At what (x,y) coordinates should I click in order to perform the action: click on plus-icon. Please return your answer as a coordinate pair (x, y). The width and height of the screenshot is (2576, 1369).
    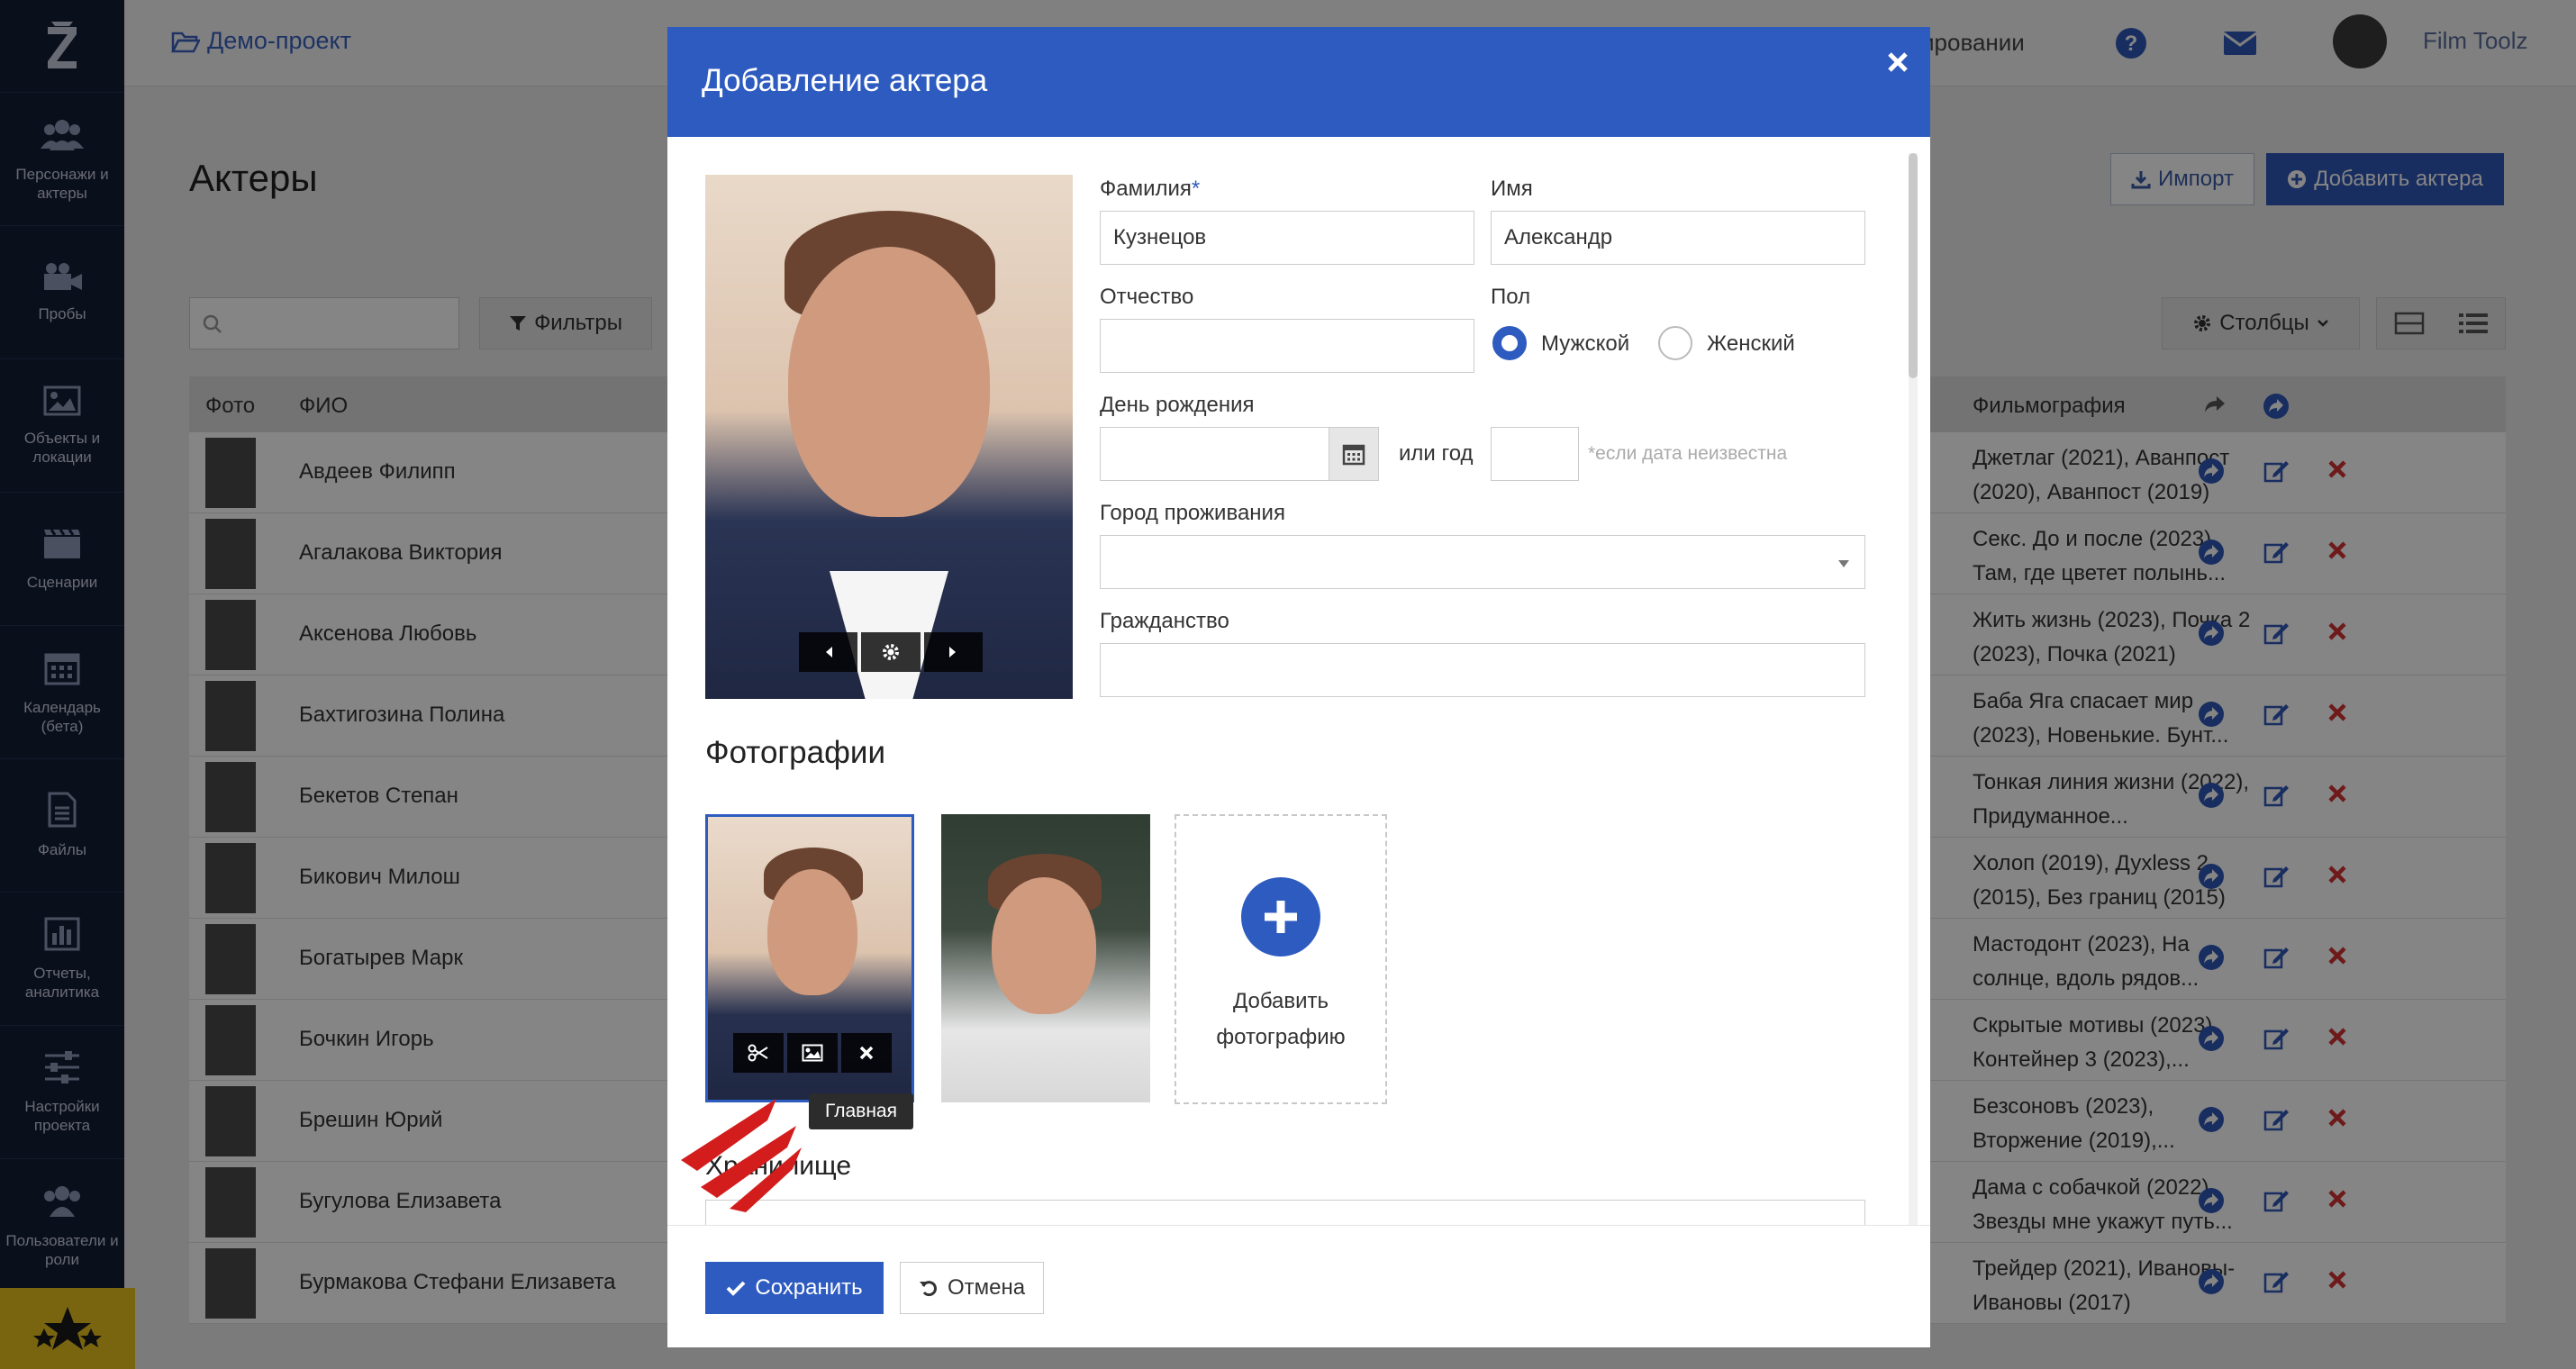
    Looking at the image, I should click on (1281, 917).